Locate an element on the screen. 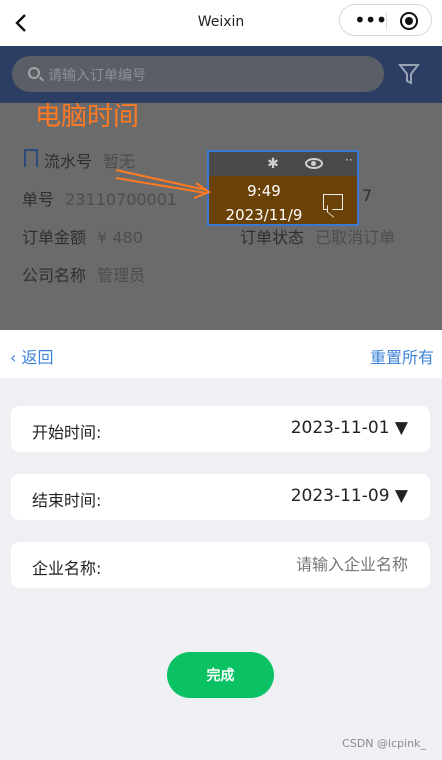 This screenshot has width=442, height=760. status-row: 订单状态 已取消订单 is located at coordinates (317, 236).